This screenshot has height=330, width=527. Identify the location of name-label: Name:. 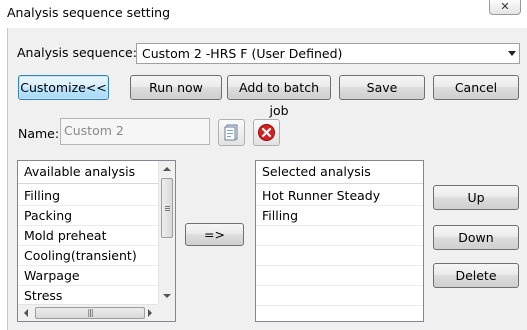
(39, 133).